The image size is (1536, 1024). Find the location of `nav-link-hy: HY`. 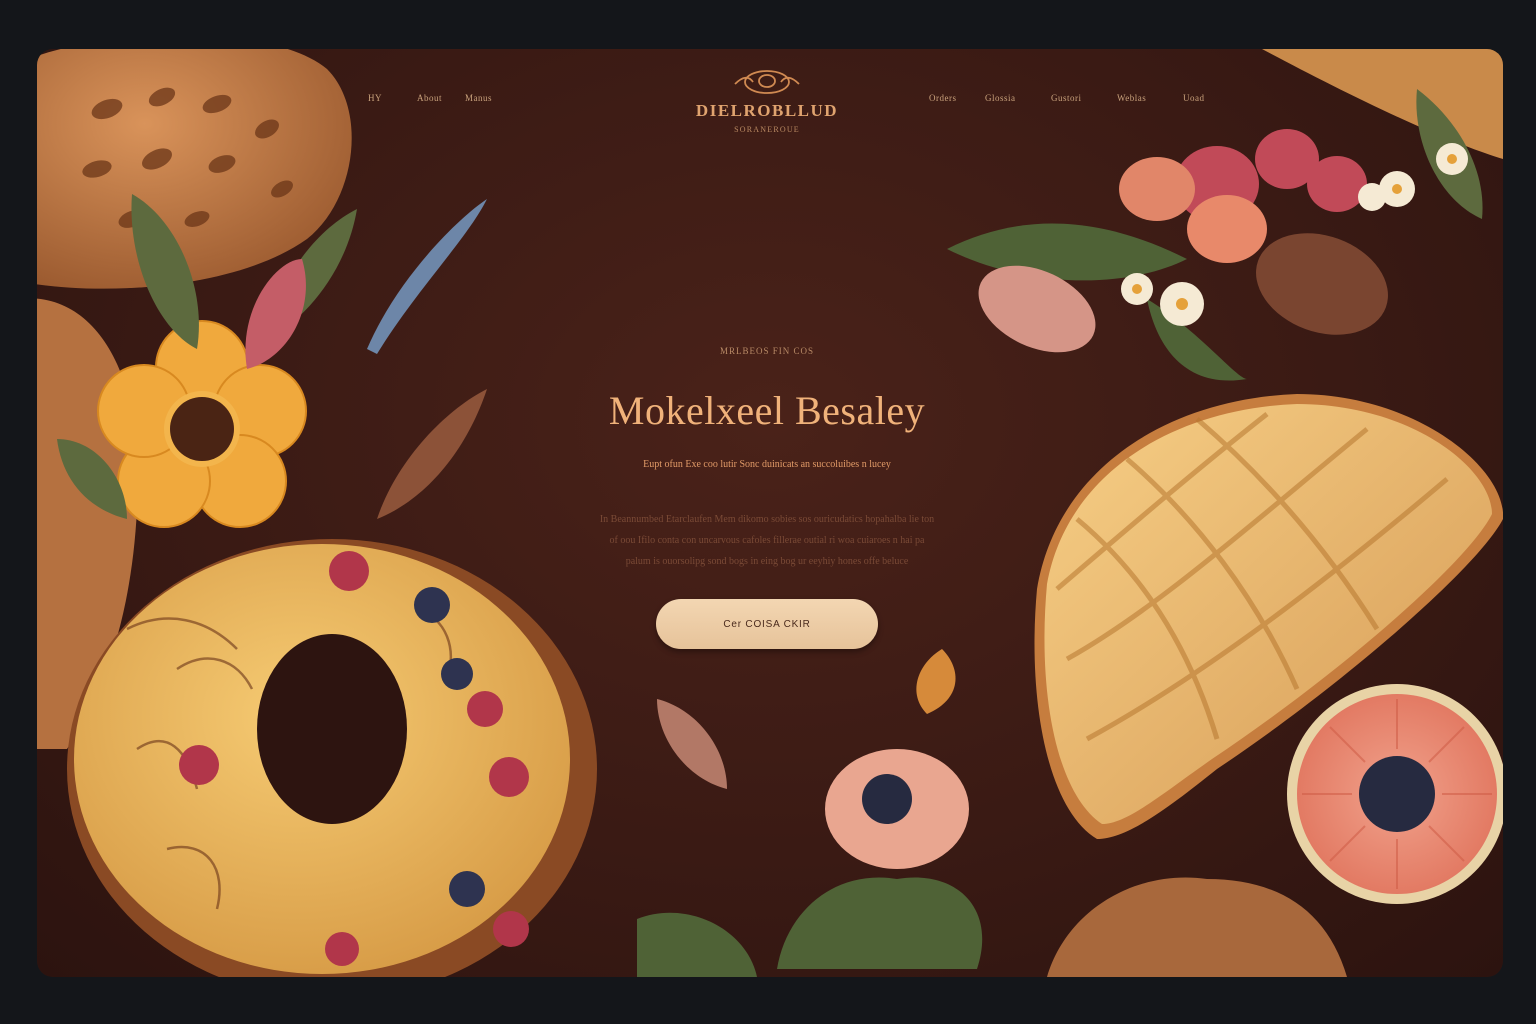

nav-link-hy: HY is located at coordinates (375, 98).